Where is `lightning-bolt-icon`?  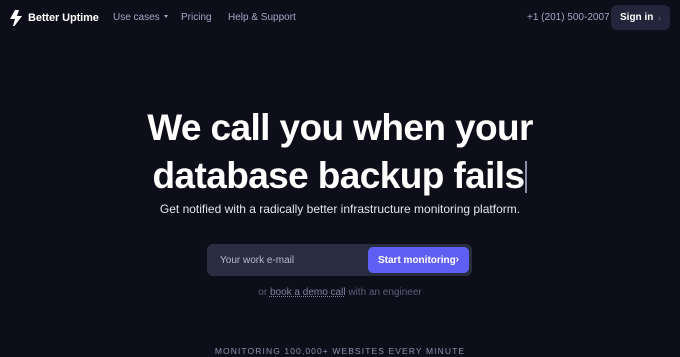
lightning-bolt-icon is located at coordinates (16, 18).